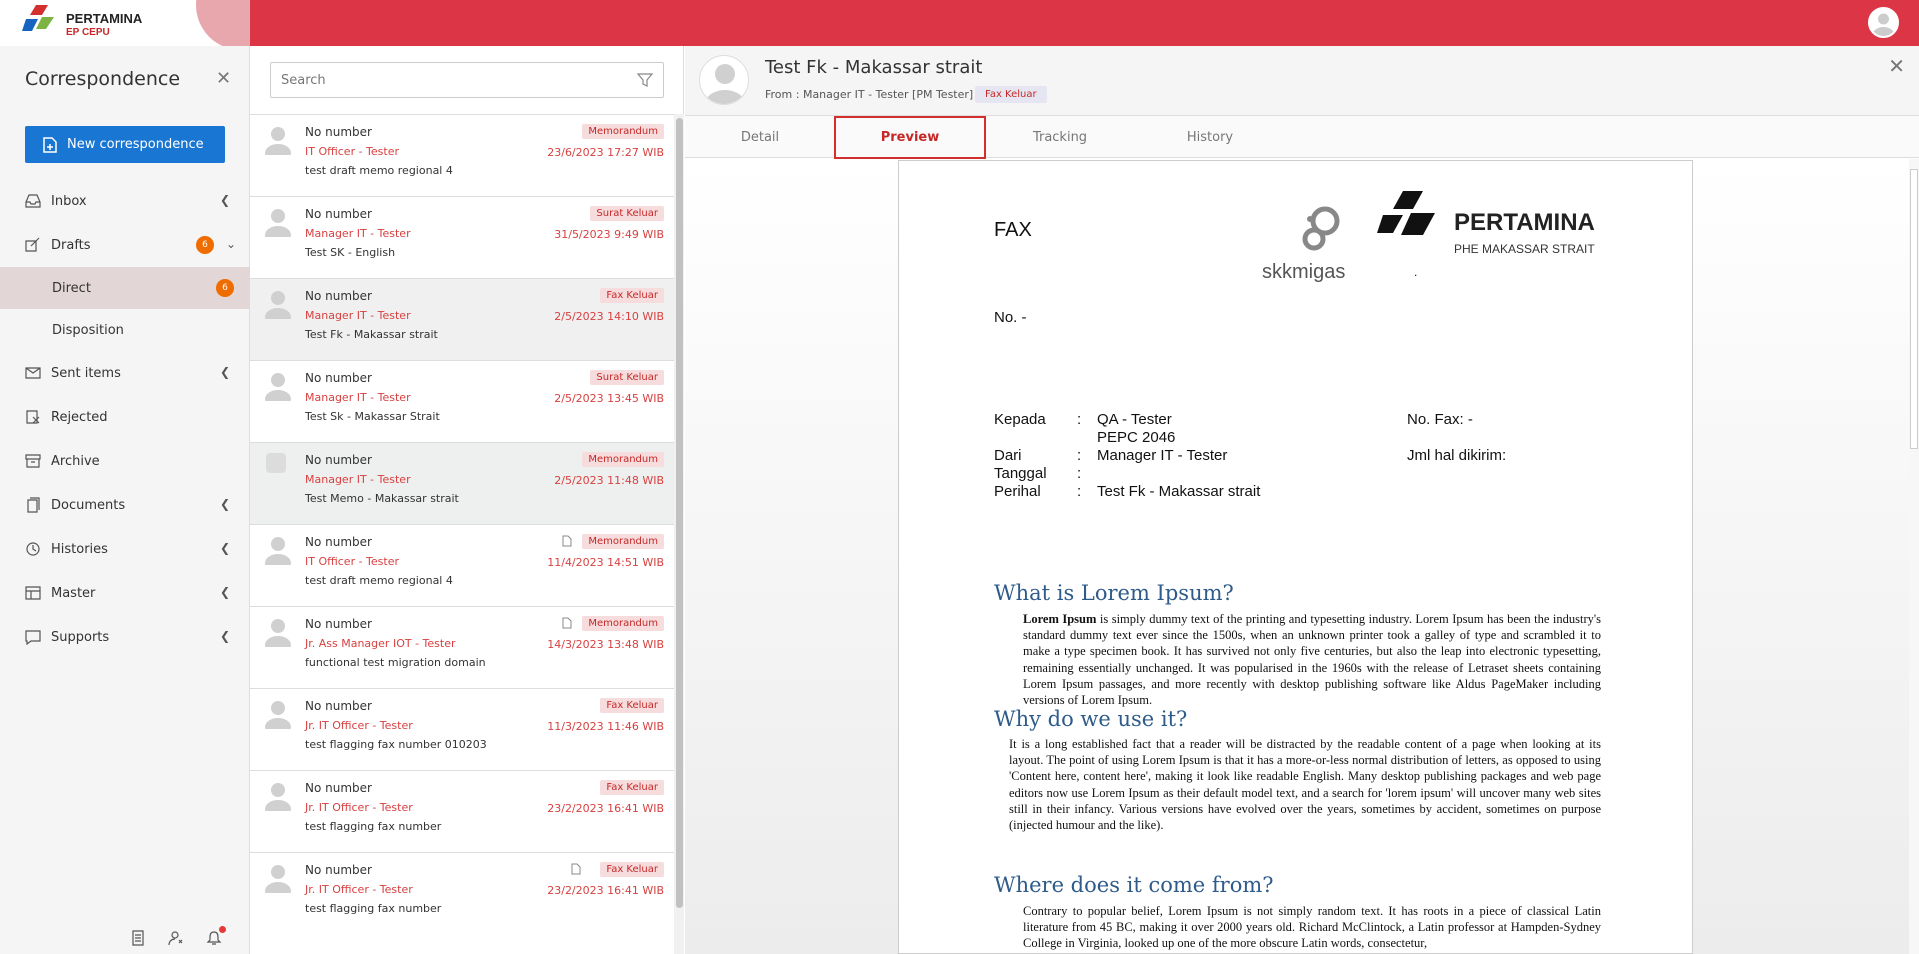  What do you see at coordinates (379, 170) in the screenshot?
I see `item-subject: test draft memo regional 4` at bounding box center [379, 170].